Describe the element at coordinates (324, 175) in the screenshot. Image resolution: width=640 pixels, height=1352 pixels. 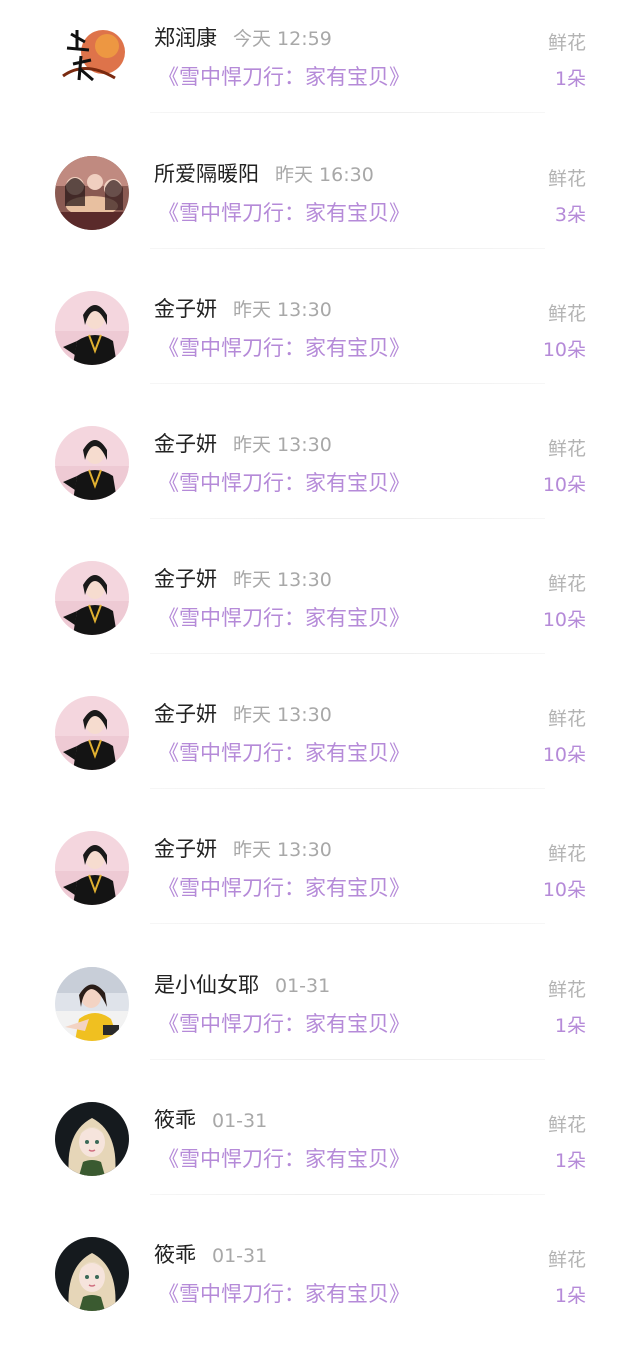
I see `timestamp: 昨天 16:30` at that location.